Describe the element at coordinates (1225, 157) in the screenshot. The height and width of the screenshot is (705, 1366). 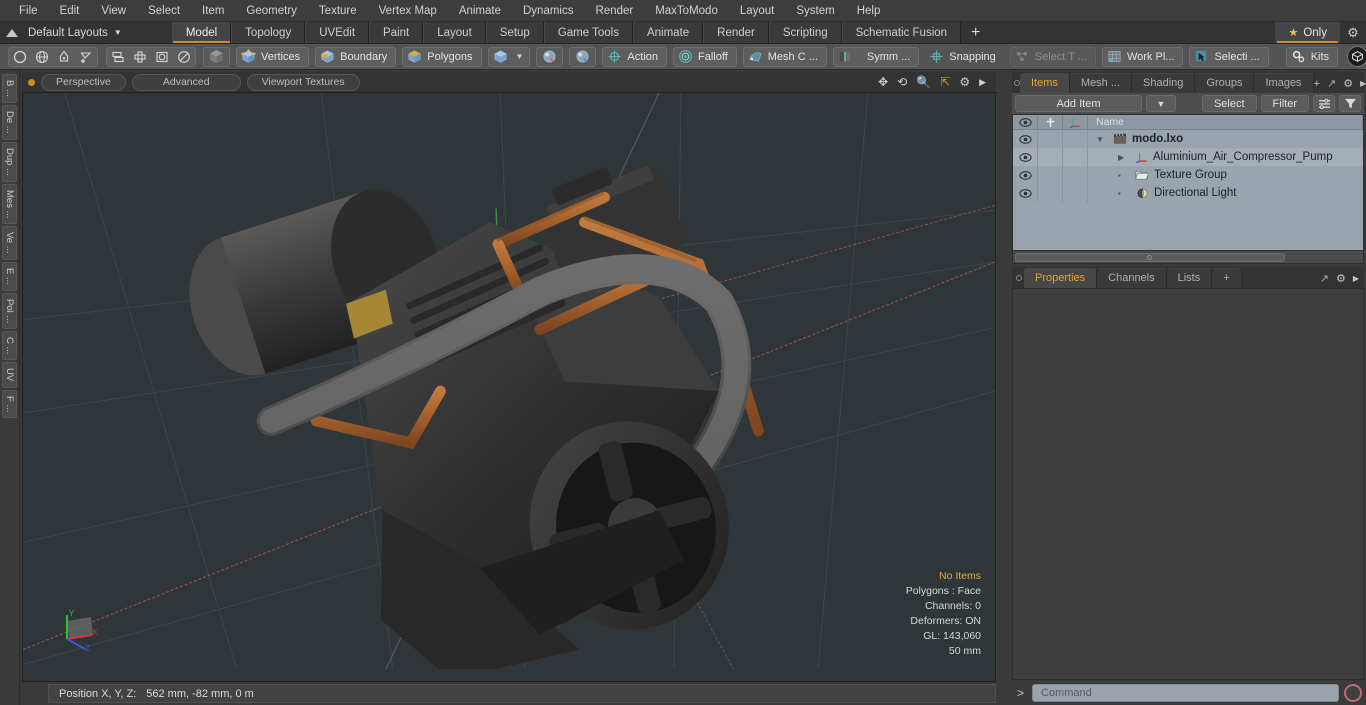
I see `item-row-name: ▶ Aluminium_Air_Compressor_Pump` at that location.